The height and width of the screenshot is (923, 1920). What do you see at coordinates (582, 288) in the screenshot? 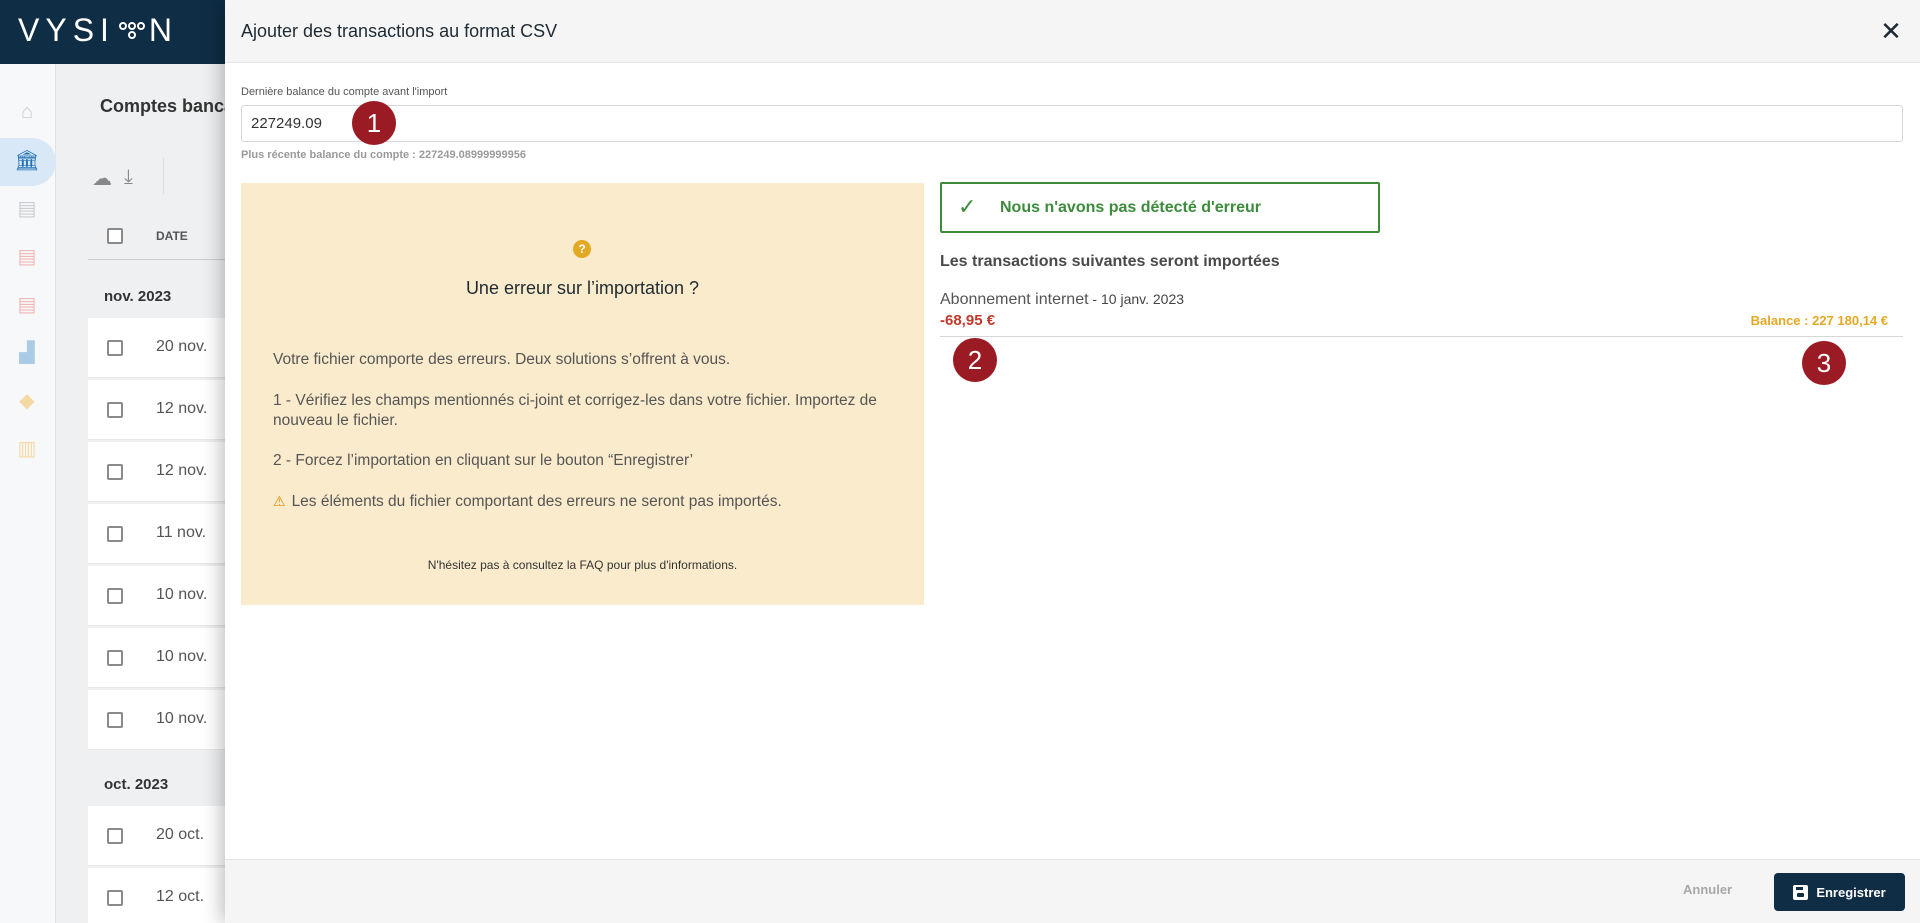
I see `help-title: Une erreur sur l’importation ?` at bounding box center [582, 288].